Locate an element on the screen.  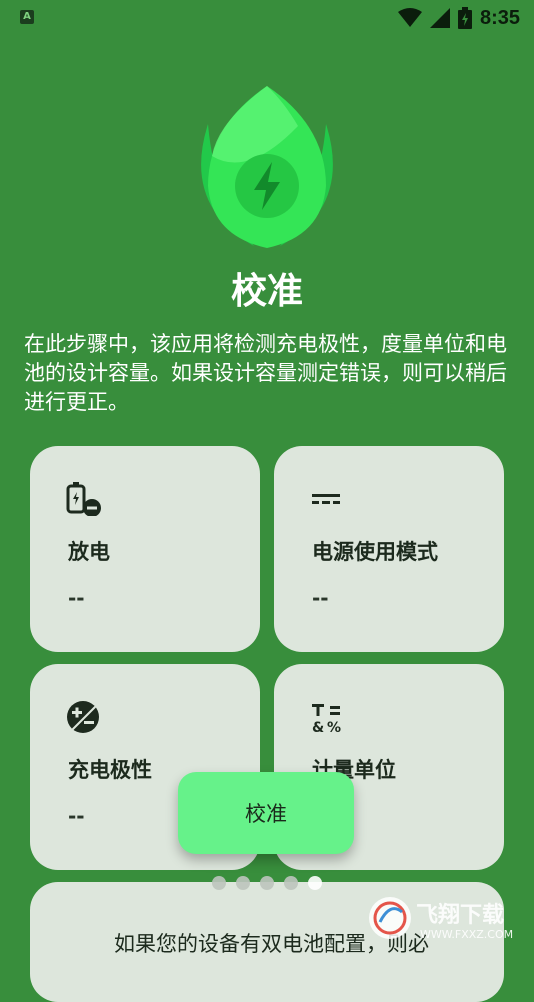
battery-charging-icon is located at coordinates (464, 18).